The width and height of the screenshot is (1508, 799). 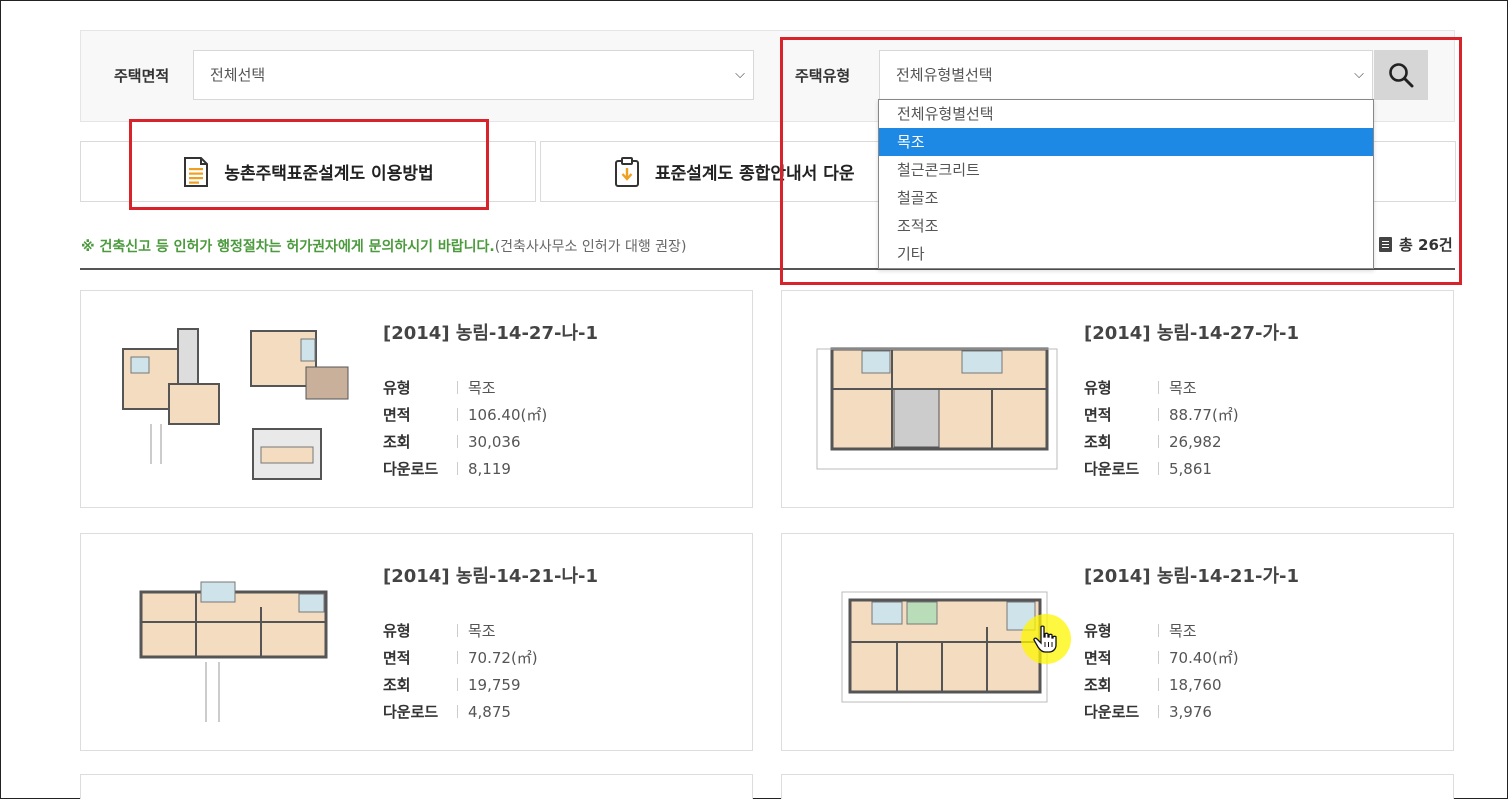 What do you see at coordinates (490, 332) in the screenshot?
I see `design-title: [2014] 농림-14-27-나-1` at bounding box center [490, 332].